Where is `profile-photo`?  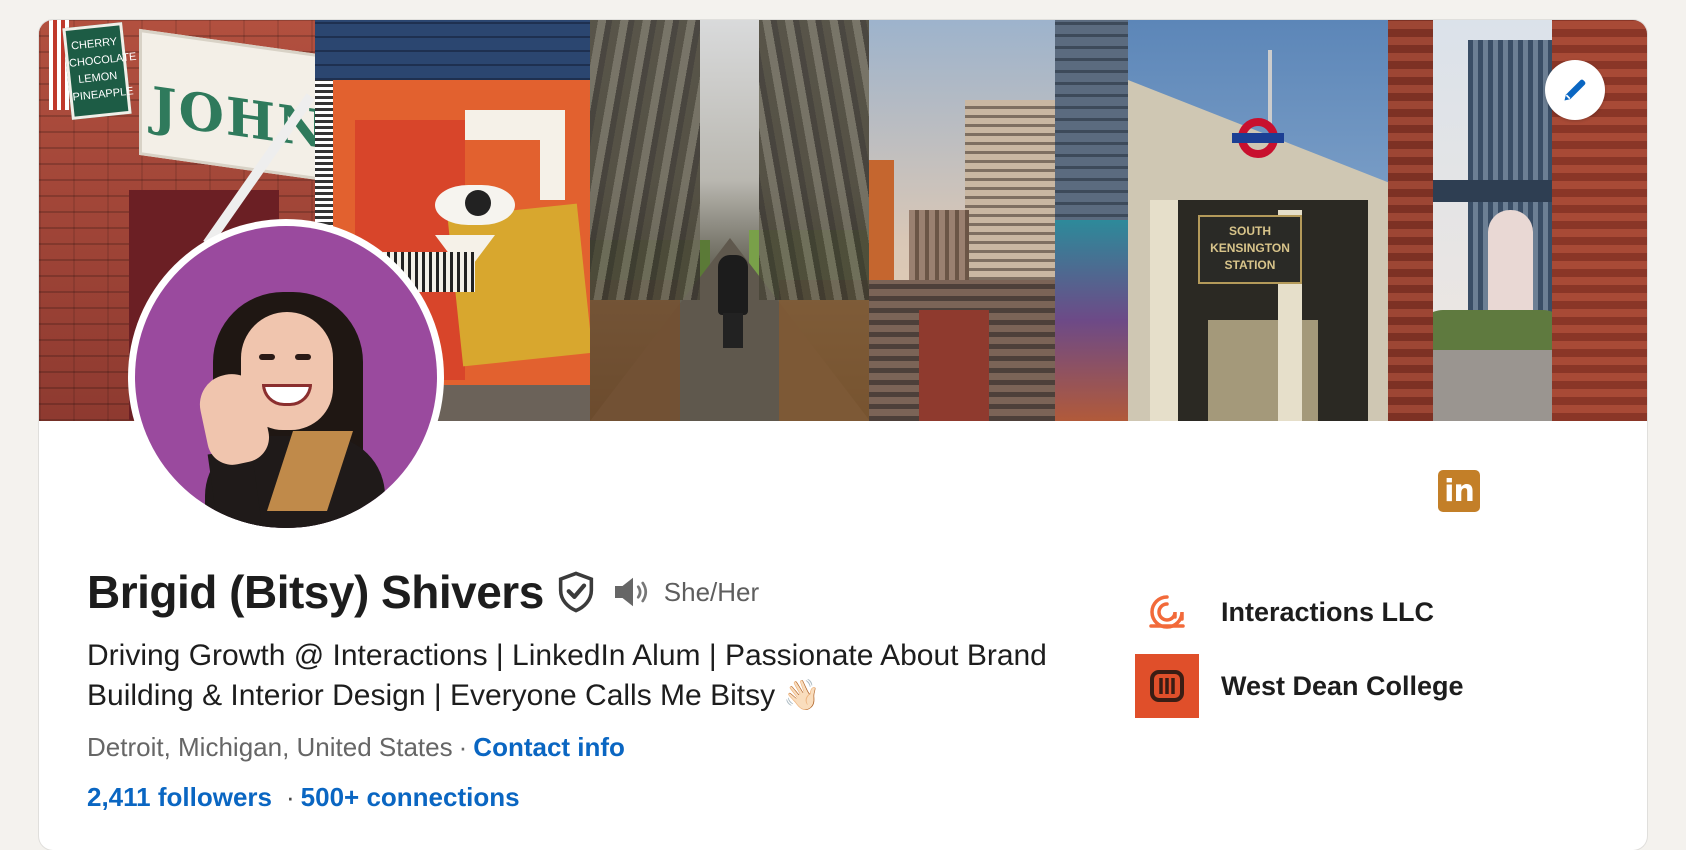
profile-photo is located at coordinates (286, 377).